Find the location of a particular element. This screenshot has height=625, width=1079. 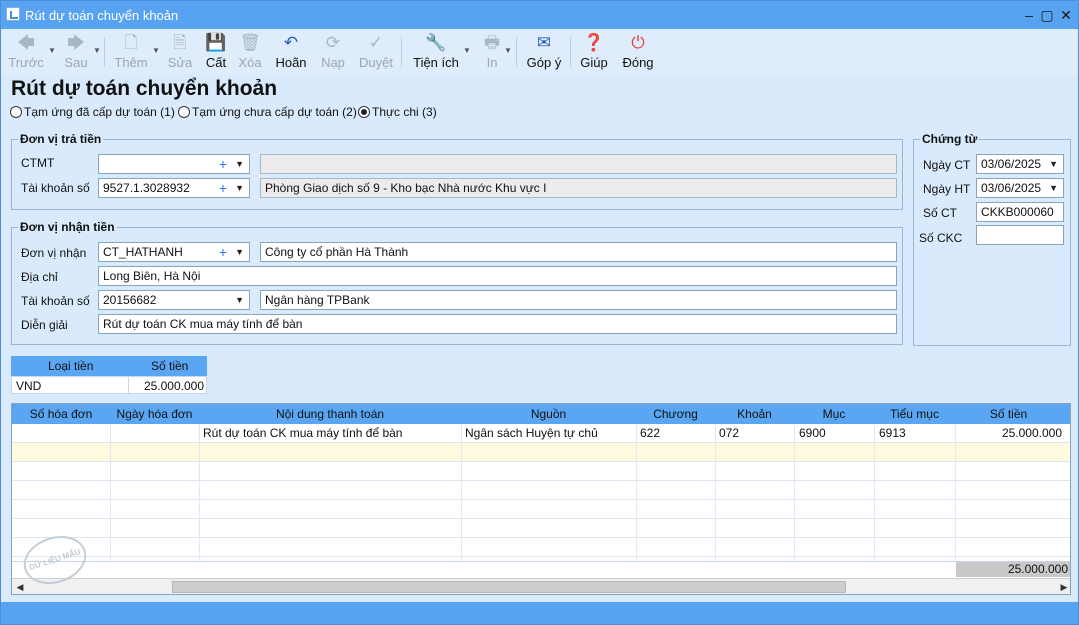

utility-button: 🔧 Tiện ích is located at coordinates (436, 52).